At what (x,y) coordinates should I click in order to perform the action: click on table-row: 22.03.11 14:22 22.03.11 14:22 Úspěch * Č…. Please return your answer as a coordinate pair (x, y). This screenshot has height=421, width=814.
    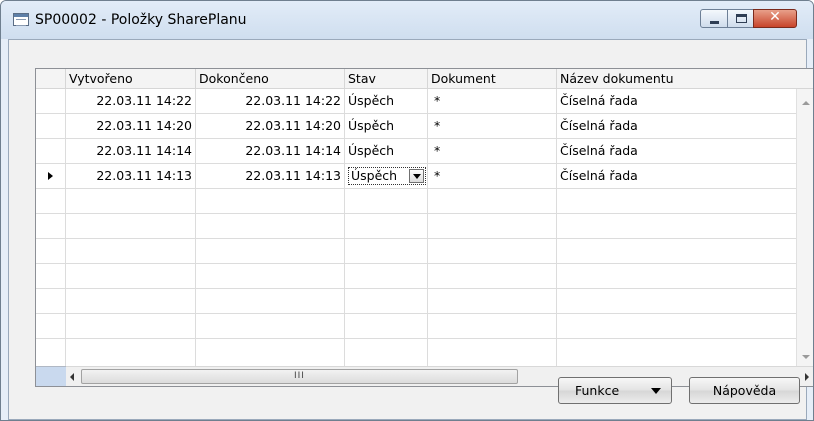
    Looking at the image, I should click on (416, 101).